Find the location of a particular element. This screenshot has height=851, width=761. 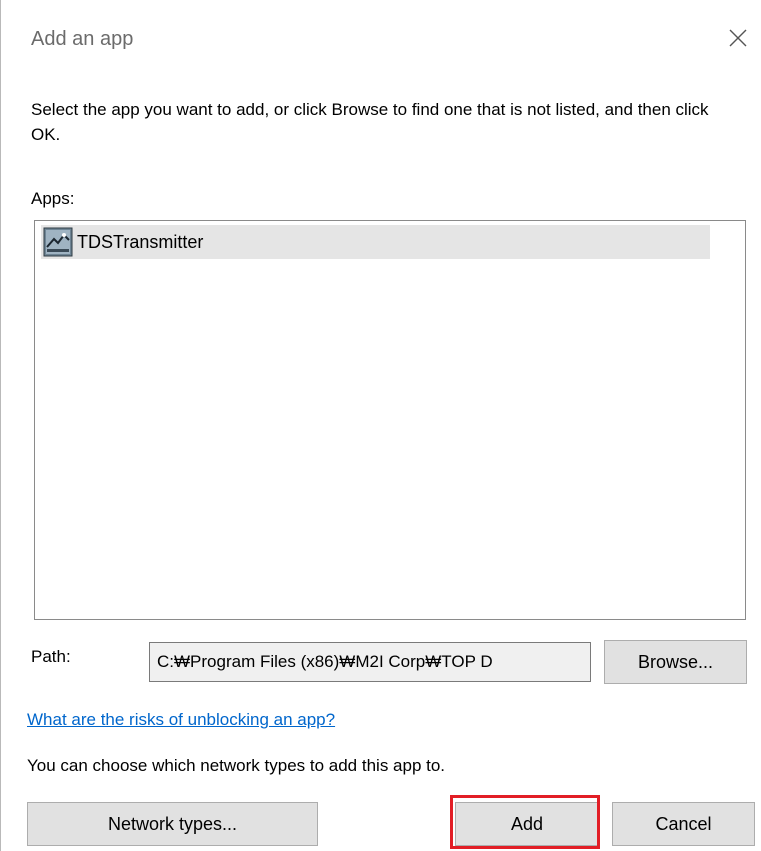

close-icon is located at coordinates (738, 38).